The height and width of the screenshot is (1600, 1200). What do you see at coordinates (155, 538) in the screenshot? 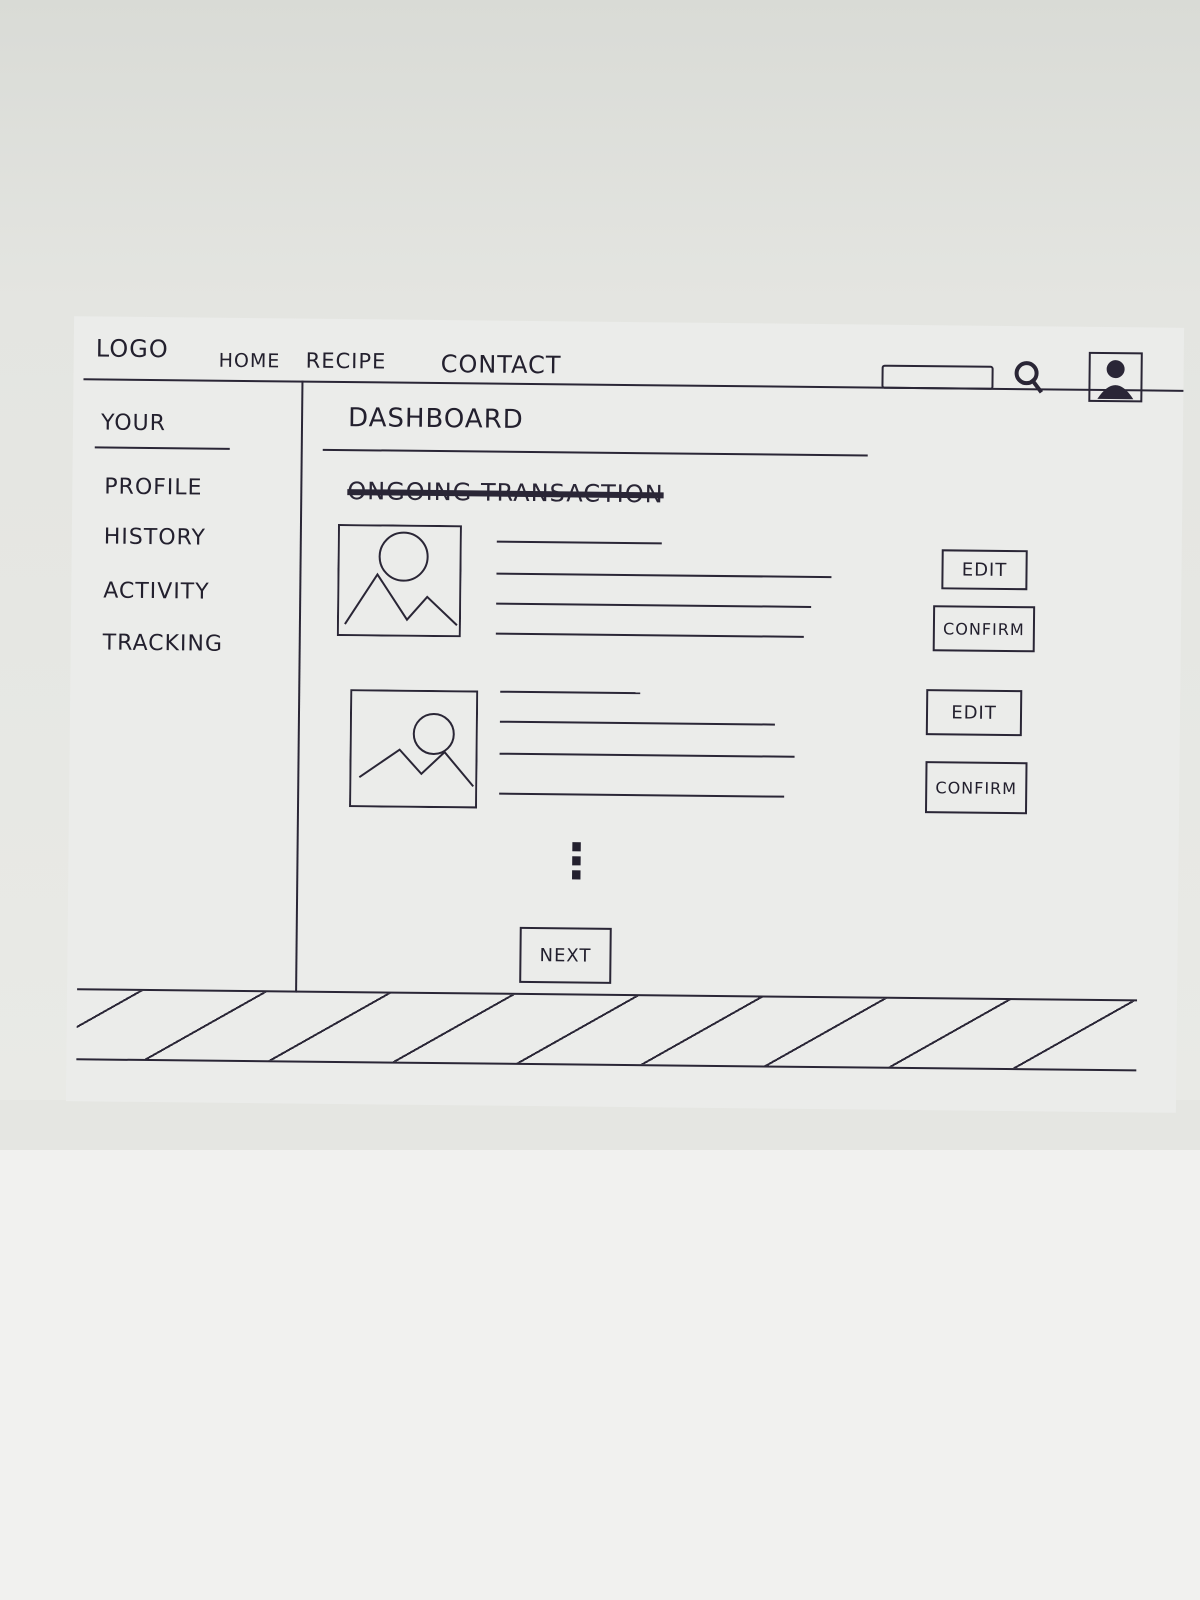
I see `sidebar-item-history: HISTORY` at bounding box center [155, 538].